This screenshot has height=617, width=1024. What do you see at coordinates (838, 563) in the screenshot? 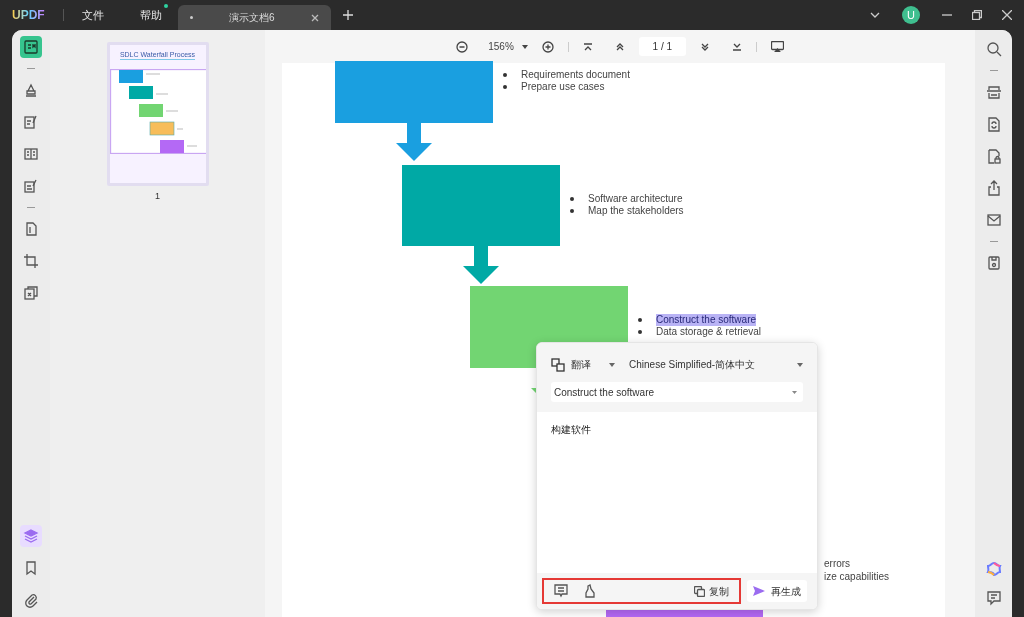
I see `bullet-text: errors` at bounding box center [838, 563].